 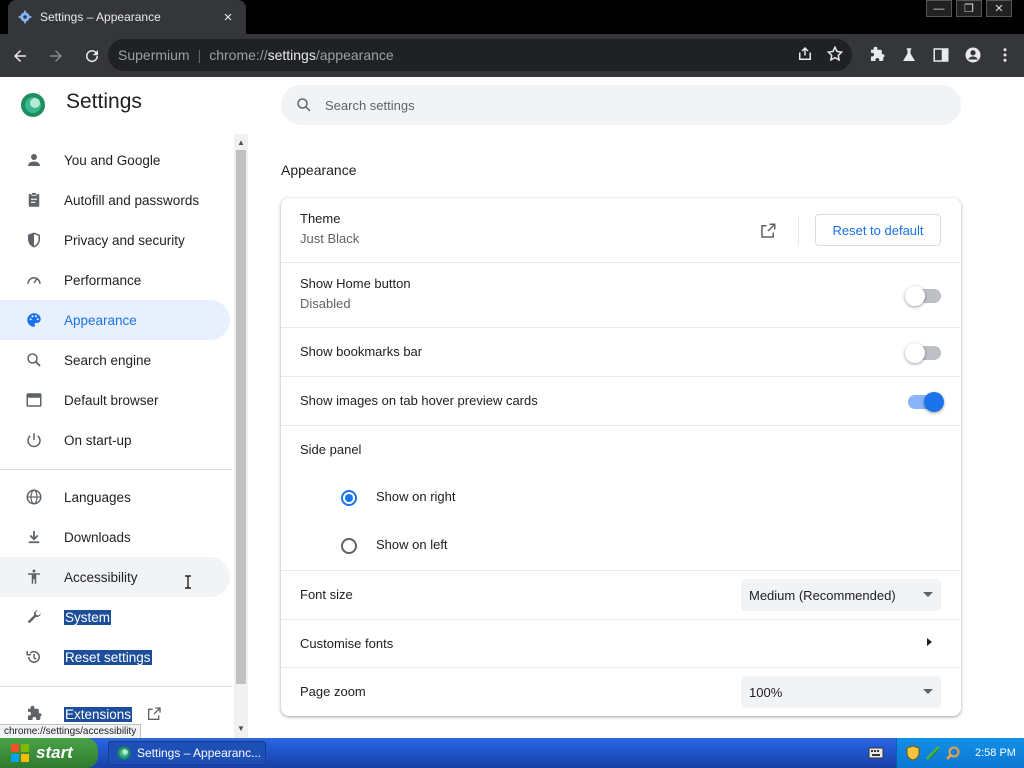 What do you see at coordinates (34, 537) in the screenshot?
I see `download-icon` at bounding box center [34, 537].